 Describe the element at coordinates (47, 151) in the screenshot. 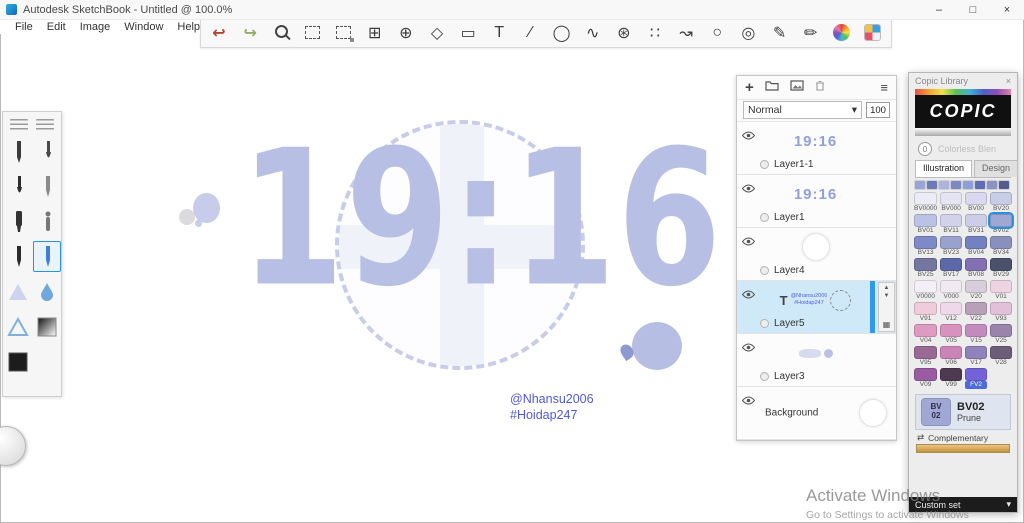

I see `paintbrush-brush` at that location.